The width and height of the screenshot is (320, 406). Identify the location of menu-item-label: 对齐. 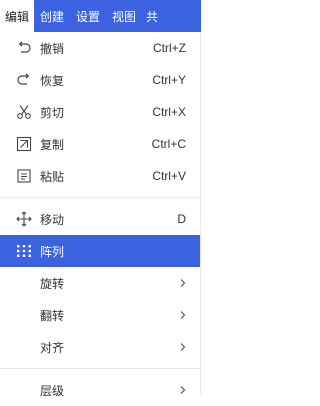
(52, 347).